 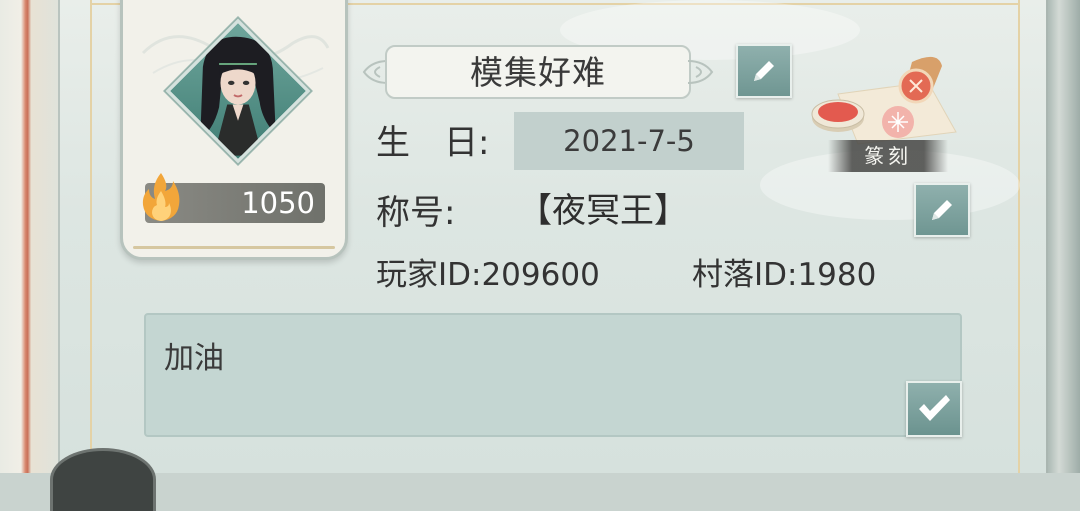 What do you see at coordinates (888, 156) in the screenshot?
I see `seal-label: 篆刻` at bounding box center [888, 156].